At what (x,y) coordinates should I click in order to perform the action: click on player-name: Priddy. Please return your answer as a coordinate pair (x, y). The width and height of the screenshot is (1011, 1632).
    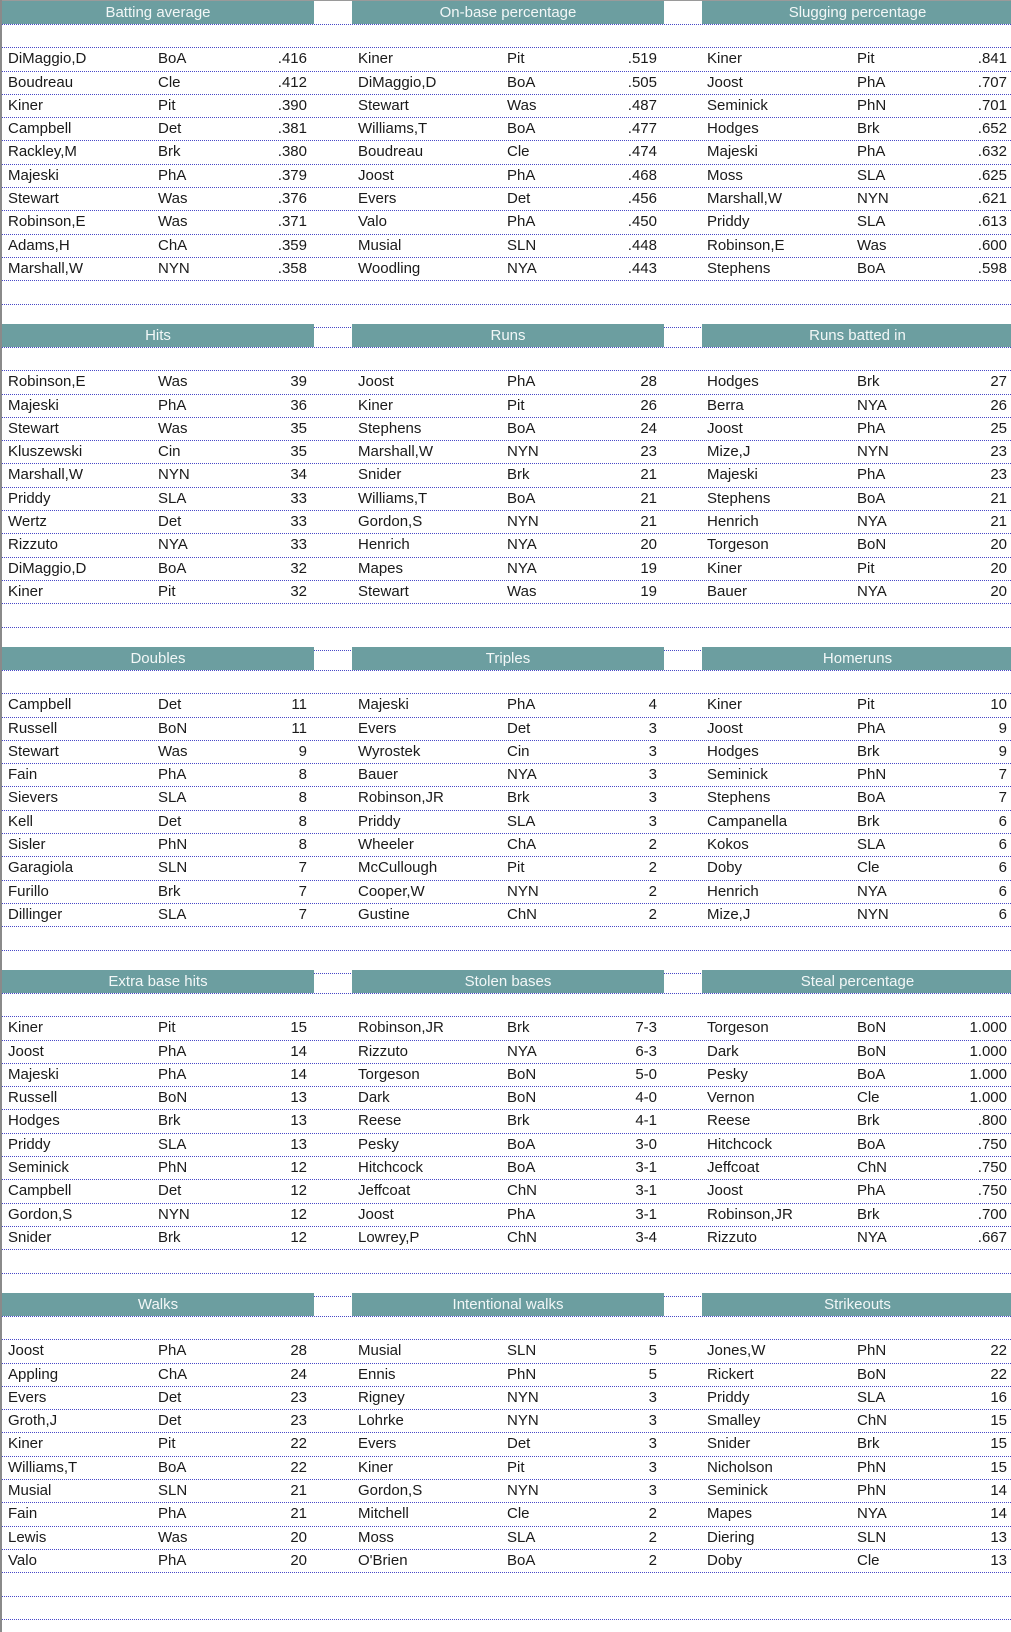
    Looking at the image, I should click on (29, 1144).